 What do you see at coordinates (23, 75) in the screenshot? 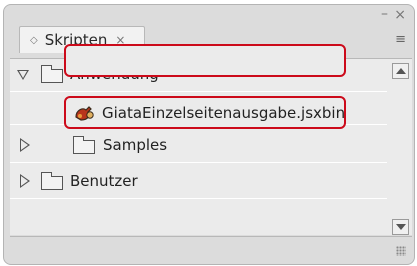
I see `expanded-triangle-icon` at bounding box center [23, 75].